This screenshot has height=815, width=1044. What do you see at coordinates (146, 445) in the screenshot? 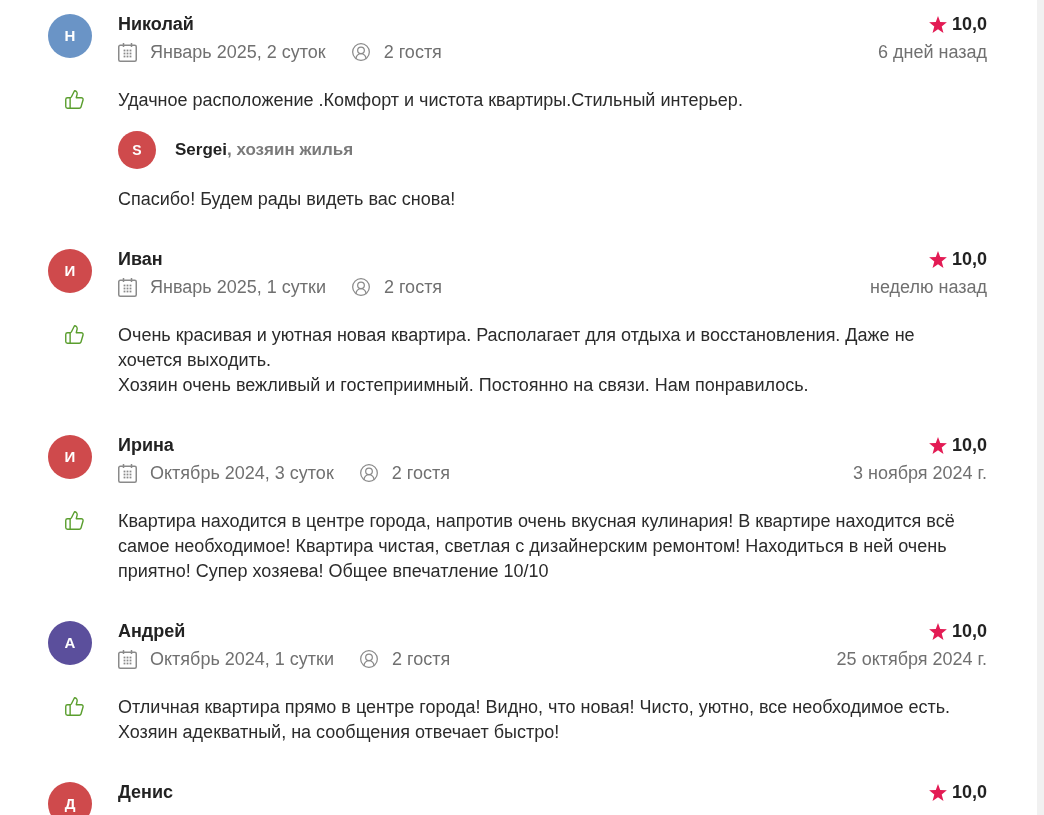
I see `reviewer-name: Ирина` at bounding box center [146, 445].